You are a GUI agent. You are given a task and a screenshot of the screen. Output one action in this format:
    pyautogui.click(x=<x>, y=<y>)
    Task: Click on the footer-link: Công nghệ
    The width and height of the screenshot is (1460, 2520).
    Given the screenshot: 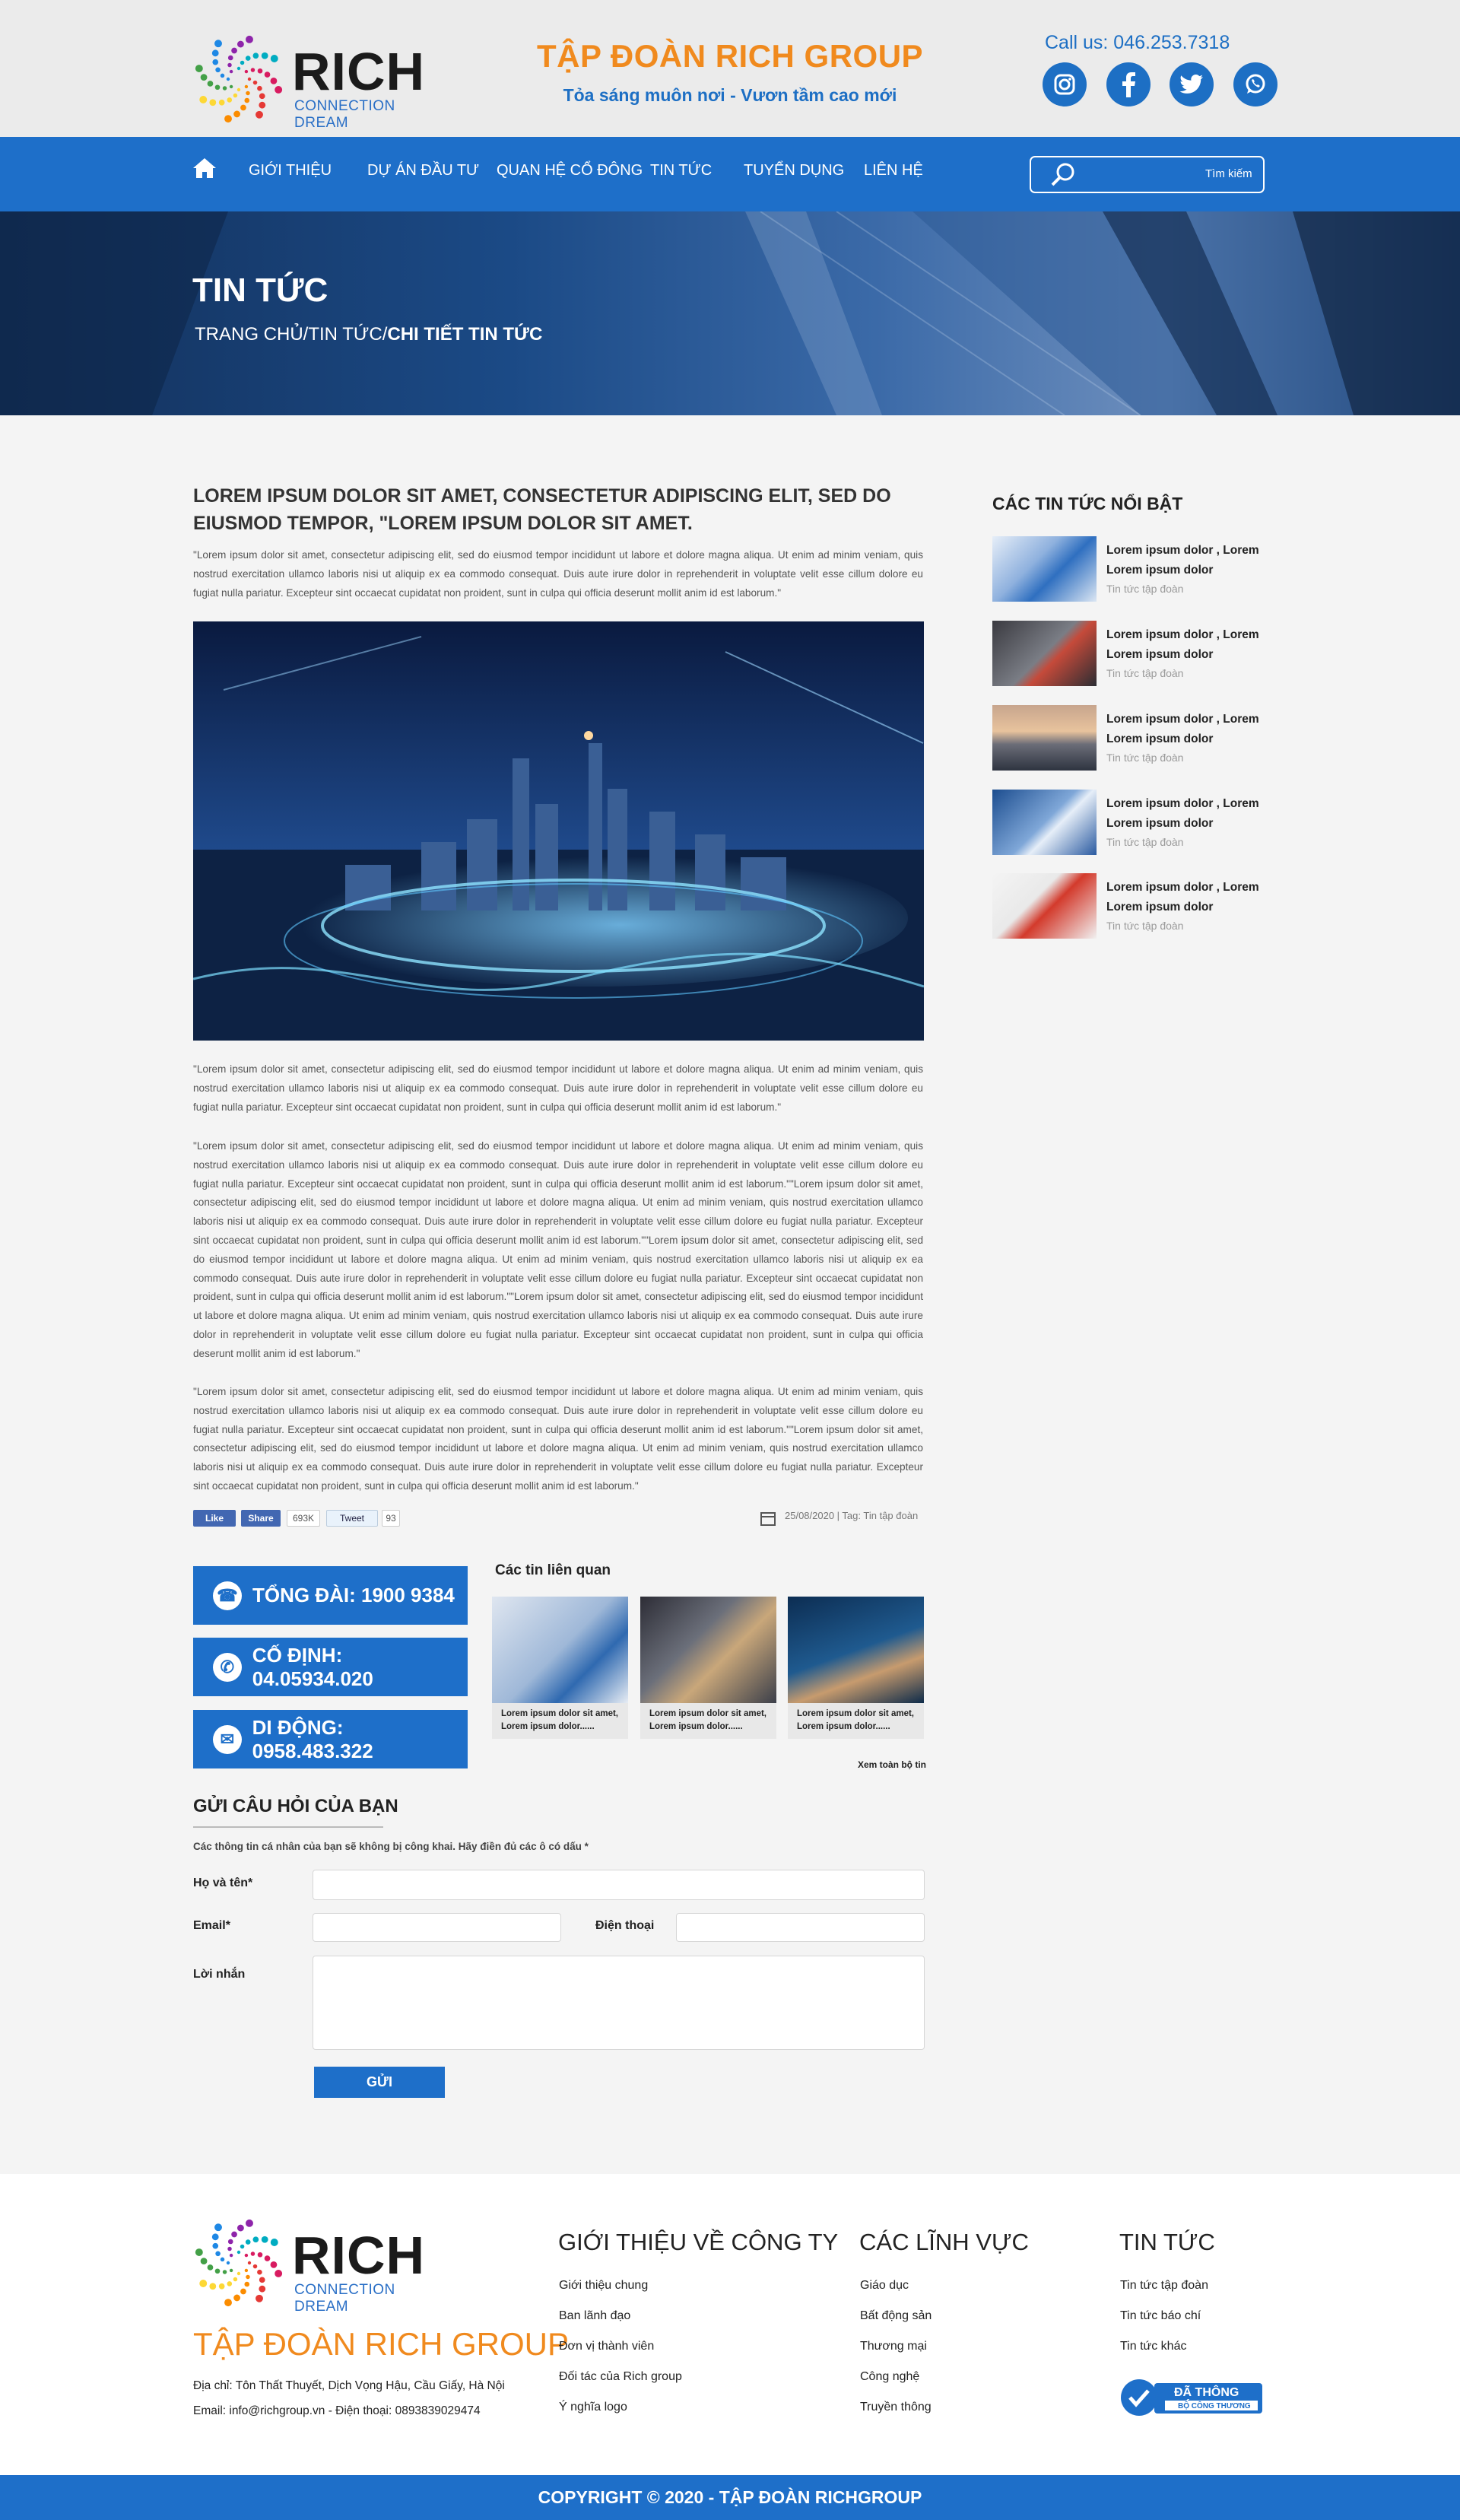 What is the action you would take?
    pyautogui.click(x=889, y=2377)
    